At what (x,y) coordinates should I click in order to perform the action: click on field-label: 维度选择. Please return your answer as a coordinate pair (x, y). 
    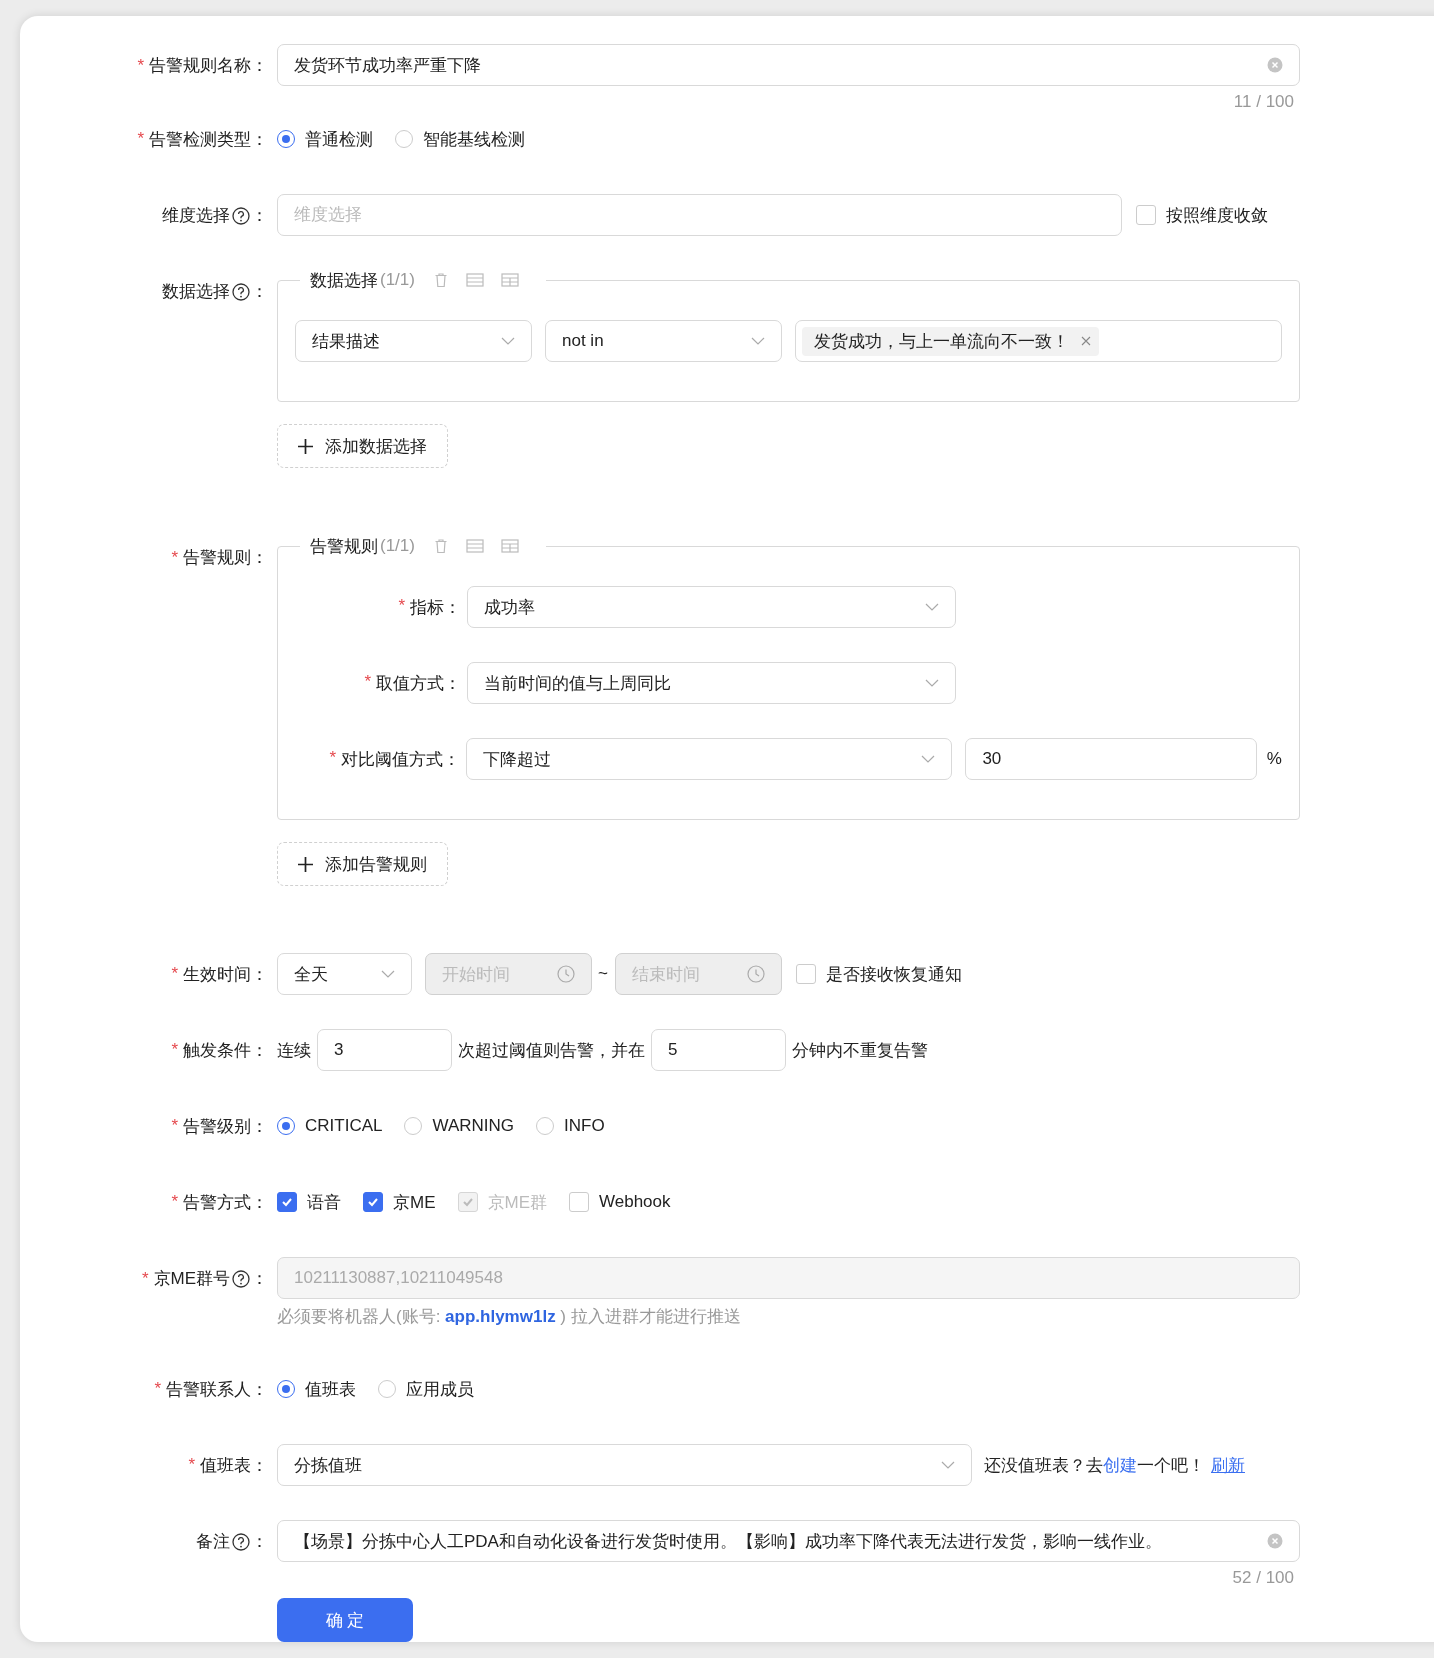
    Looking at the image, I should click on (196, 216).